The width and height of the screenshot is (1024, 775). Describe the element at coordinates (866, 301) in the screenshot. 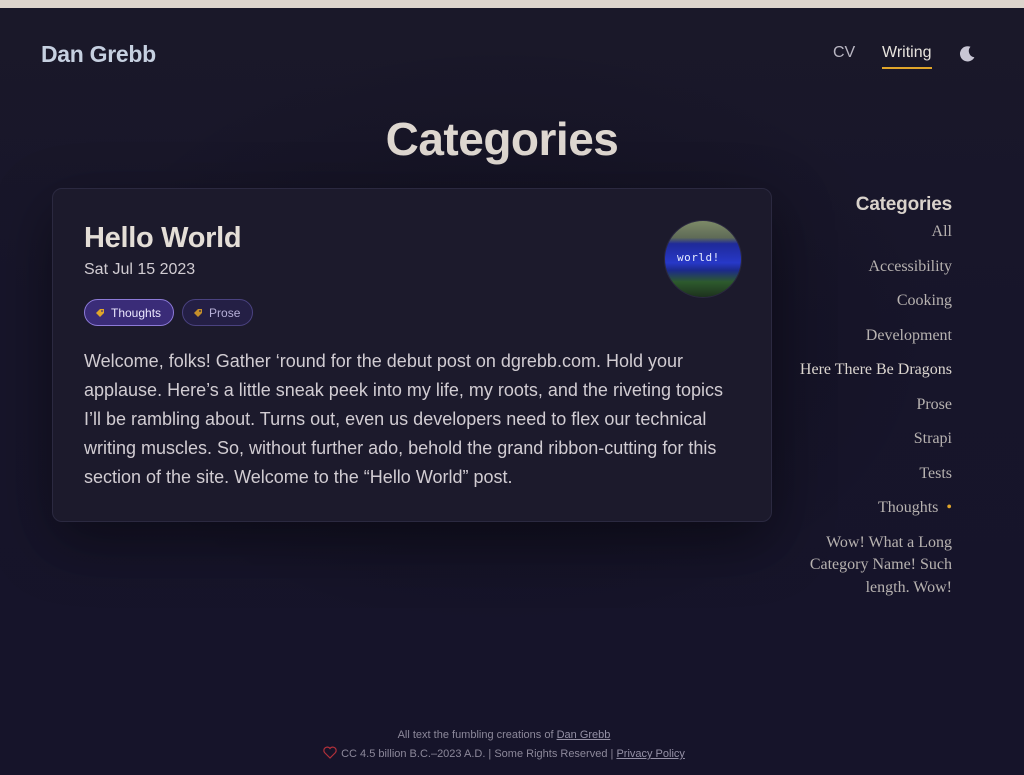

I see `category-cooking: Cooking` at that location.